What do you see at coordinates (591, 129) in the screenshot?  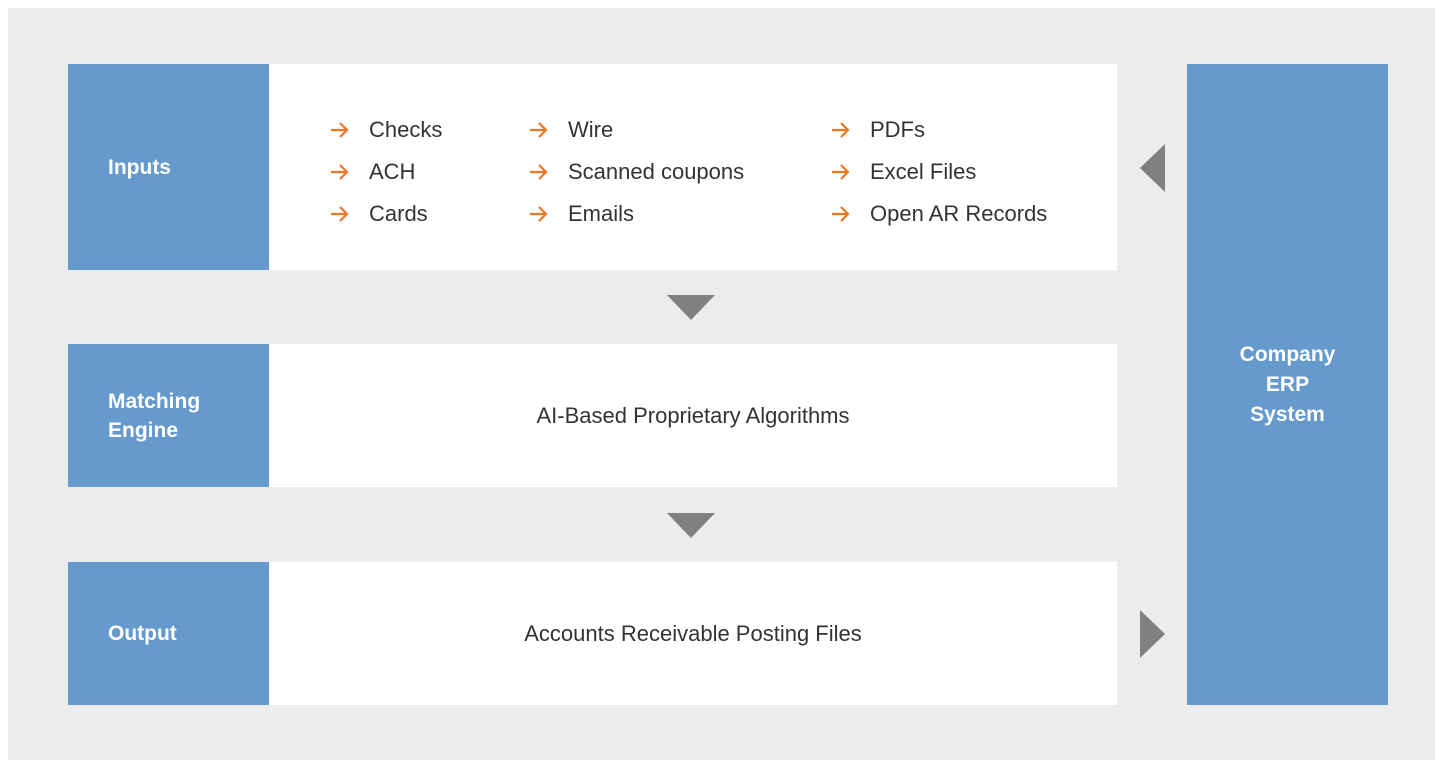 I see `input-item-label: Wire` at bounding box center [591, 129].